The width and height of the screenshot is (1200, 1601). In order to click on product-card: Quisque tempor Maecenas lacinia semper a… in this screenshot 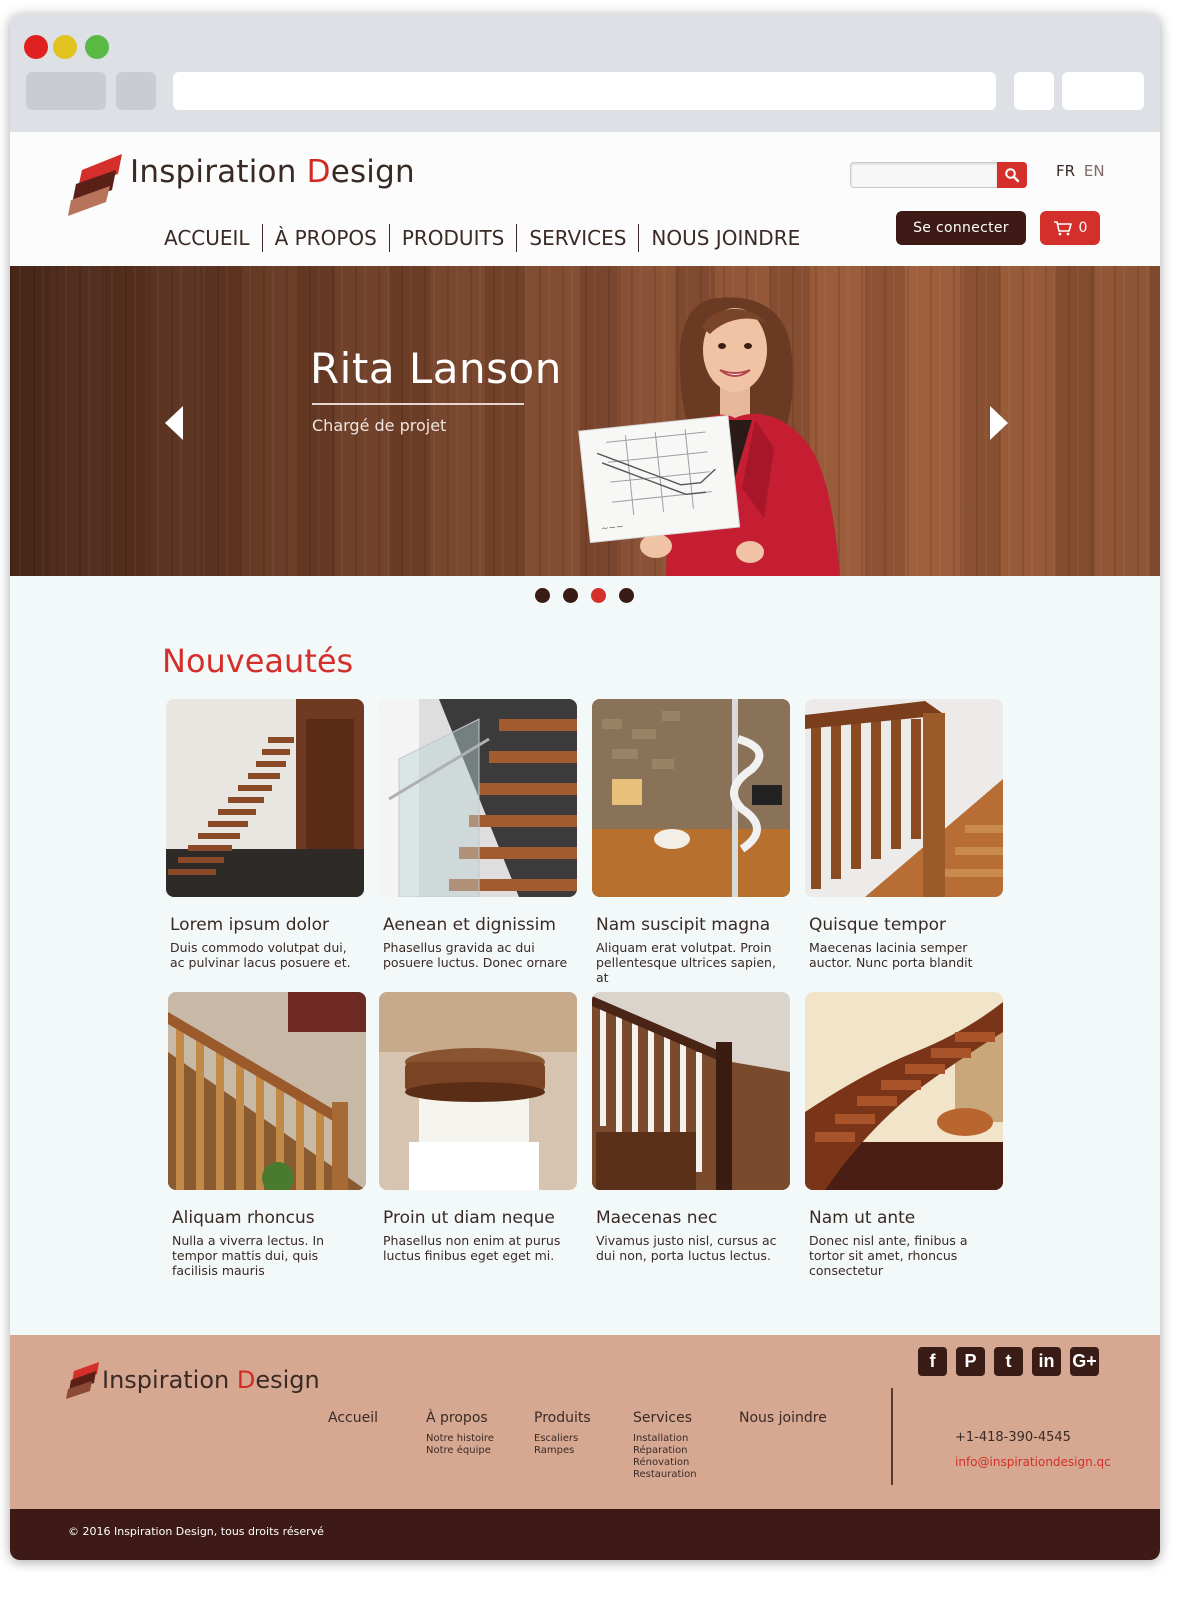, I will do `click(905, 834)`.